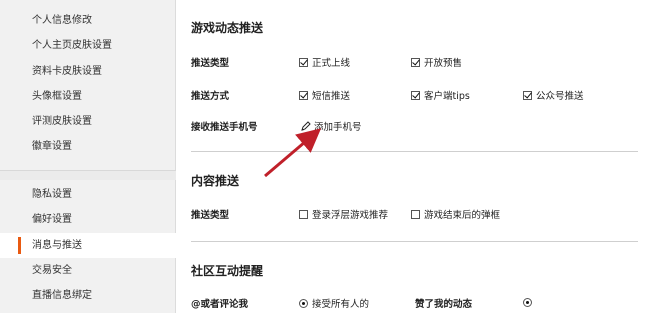 This screenshot has height=313, width=650. Describe the element at coordinates (220, 304) in the screenshot. I see `label-at-comment: @或者评论我` at that location.